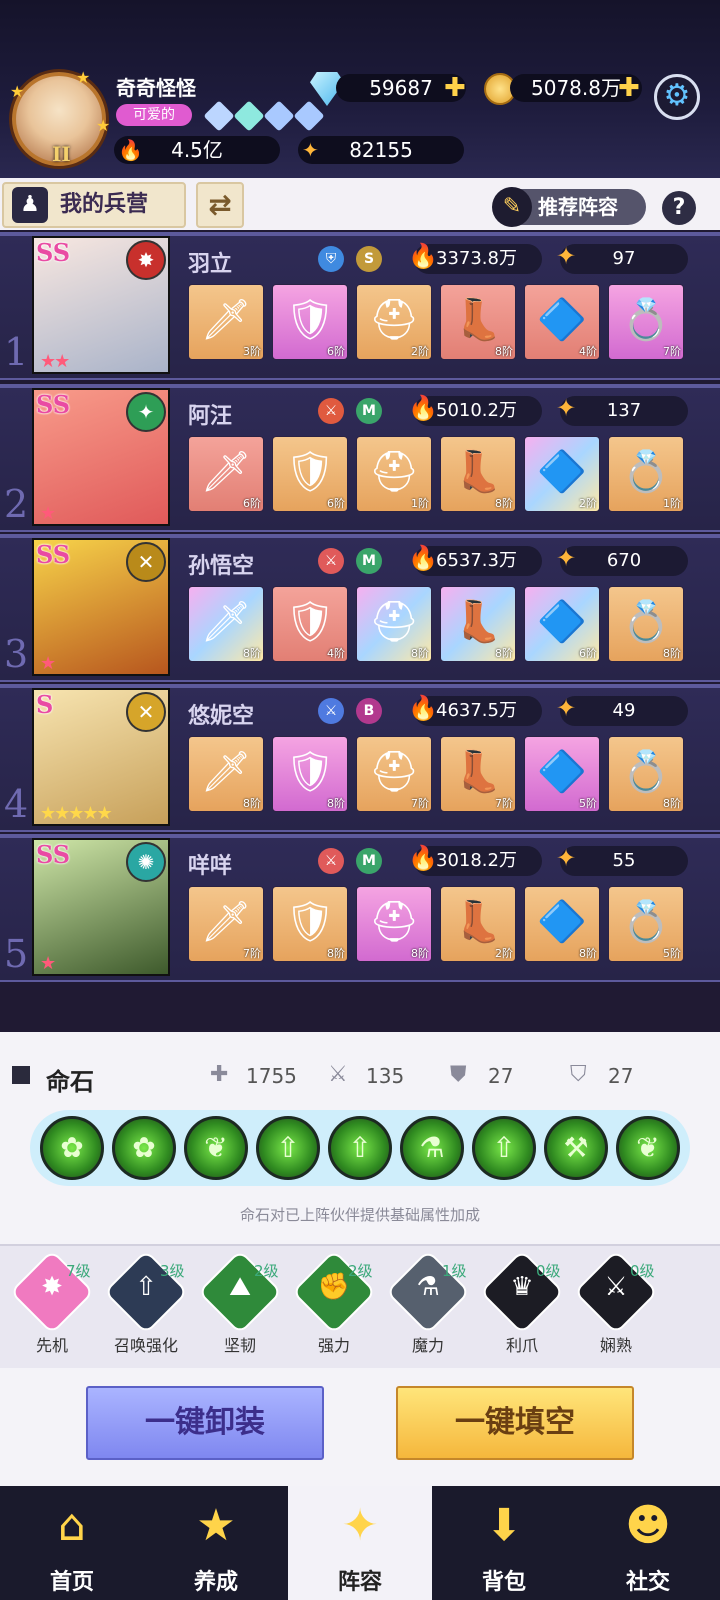 The height and width of the screenshot is (1600, 720). I want to click on nav-star: ★ 养成, so click(216, 1543).